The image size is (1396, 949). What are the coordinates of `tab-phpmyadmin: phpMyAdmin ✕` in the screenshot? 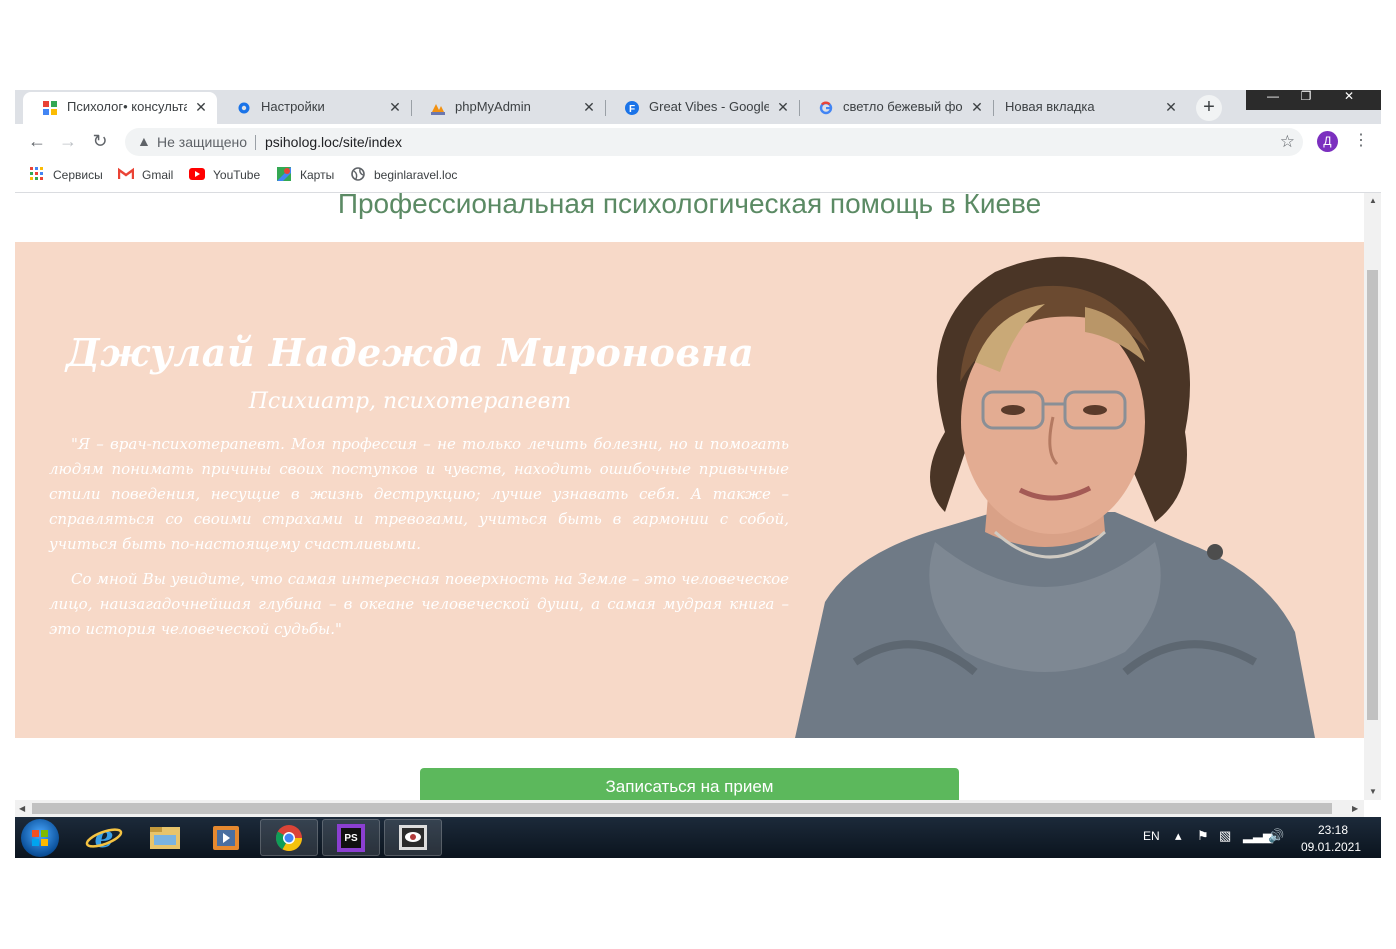 It's located at (508, 108).